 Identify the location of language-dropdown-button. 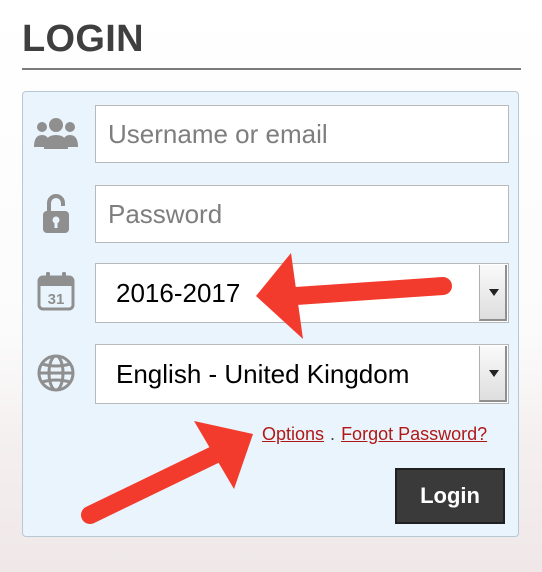
(493, 374).